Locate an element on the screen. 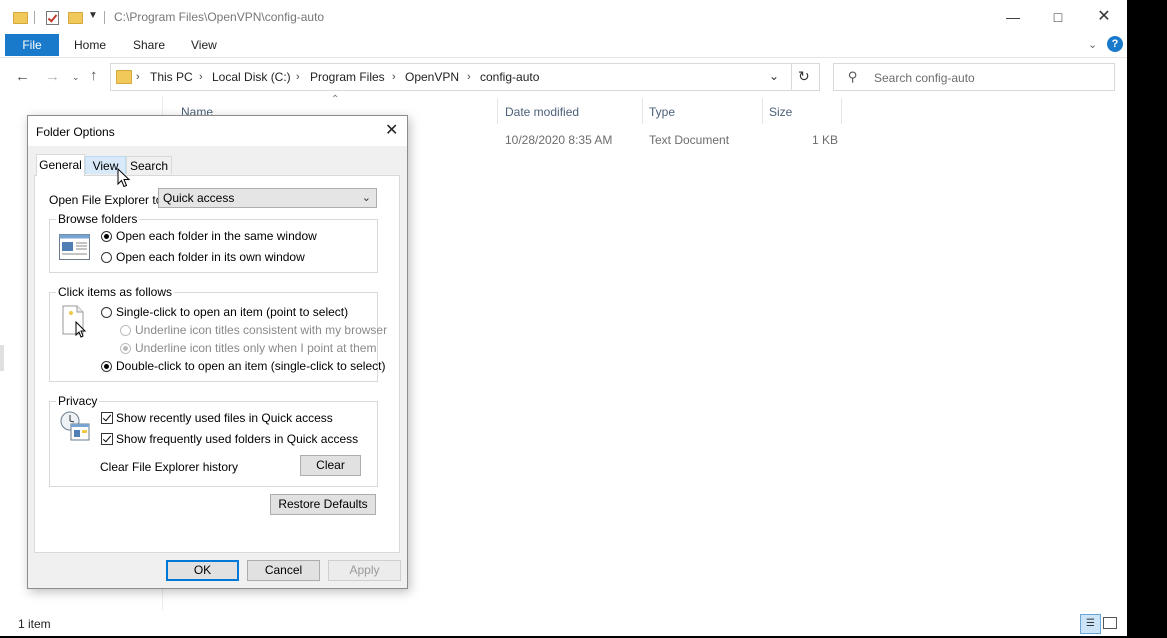 This screenshot has height=638, width=1167. checkbox-recent-files is located at coordinates (107, 418).